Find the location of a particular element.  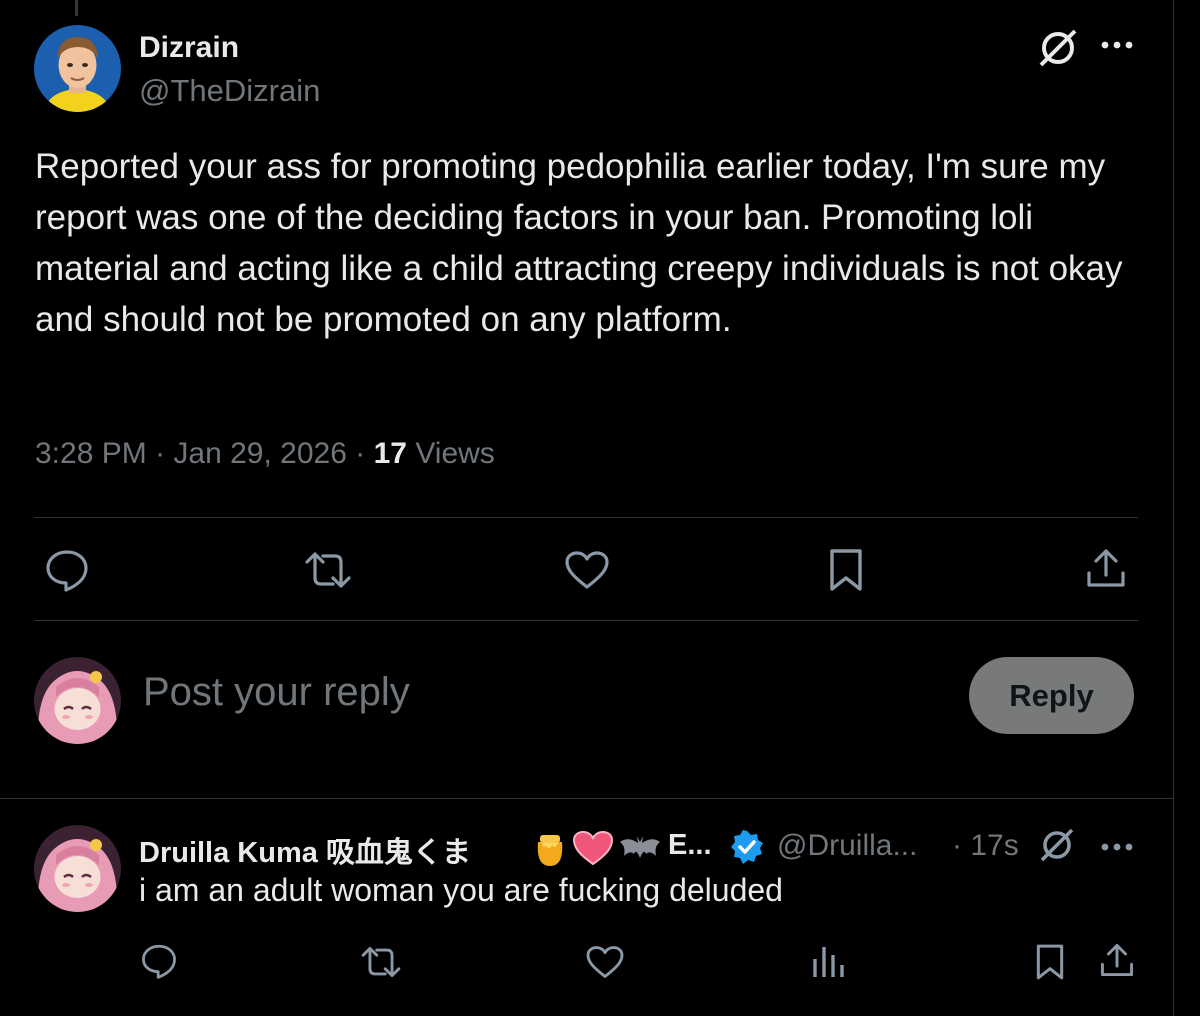

reply-author-avatar is located at coordinates (77, 868).